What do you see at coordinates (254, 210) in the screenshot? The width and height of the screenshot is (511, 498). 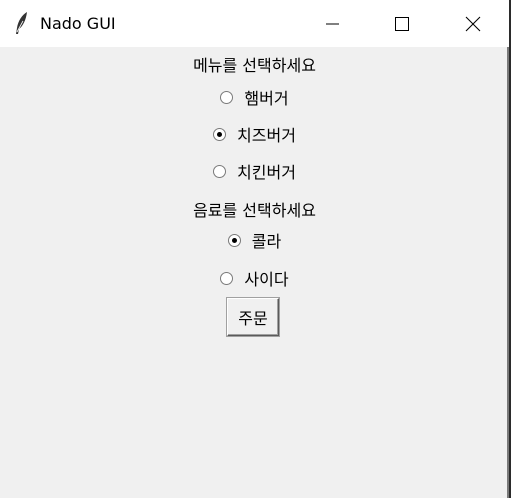 I see `drink-label: 음료를 선택하세요` at bounding box center [254, 210].